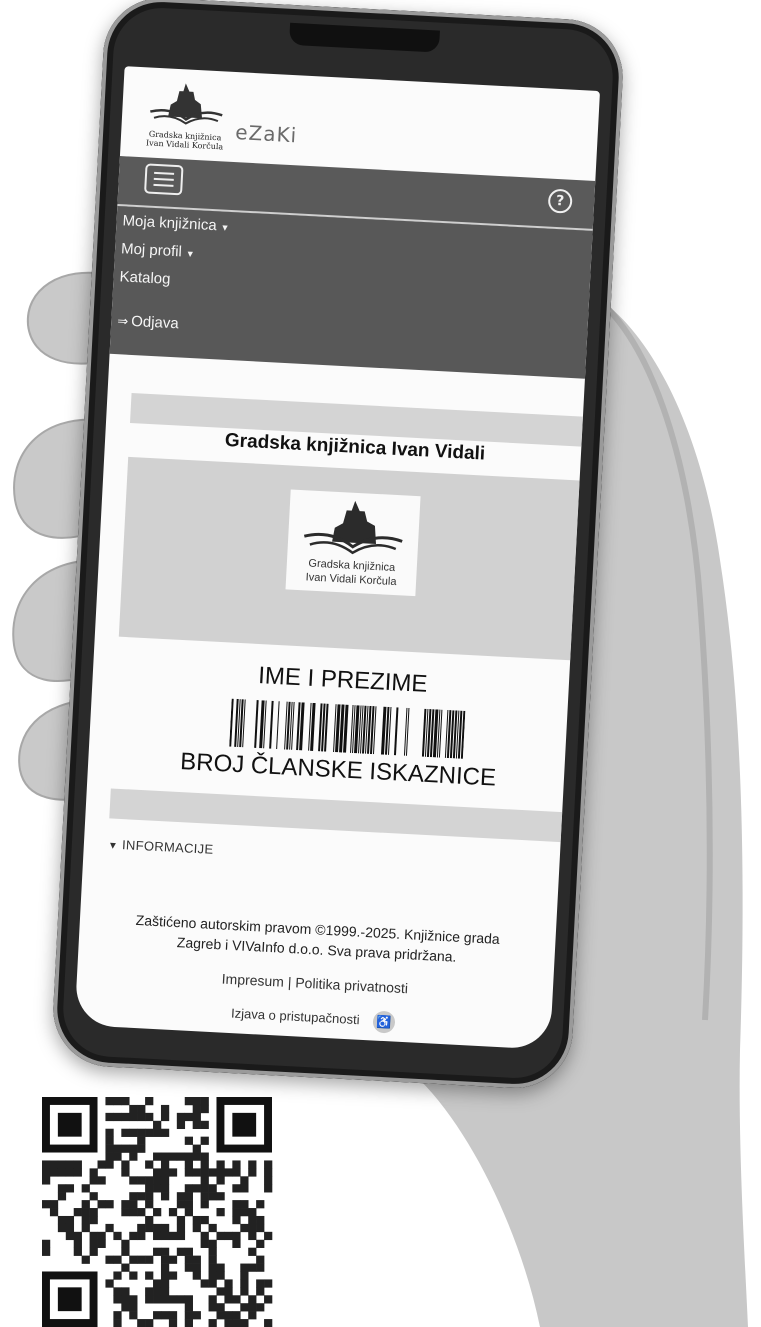  Describe the element at coordinates (151, 250) in the screenshot. I see `nav-item-label: Moj profil` at that location.